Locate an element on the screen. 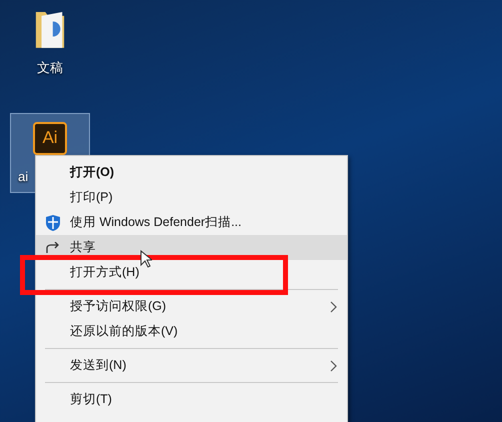 This screenshot has height=422, width=502. menu-item-label: 授予访问权限(G) is located at coordinates (118, 307).